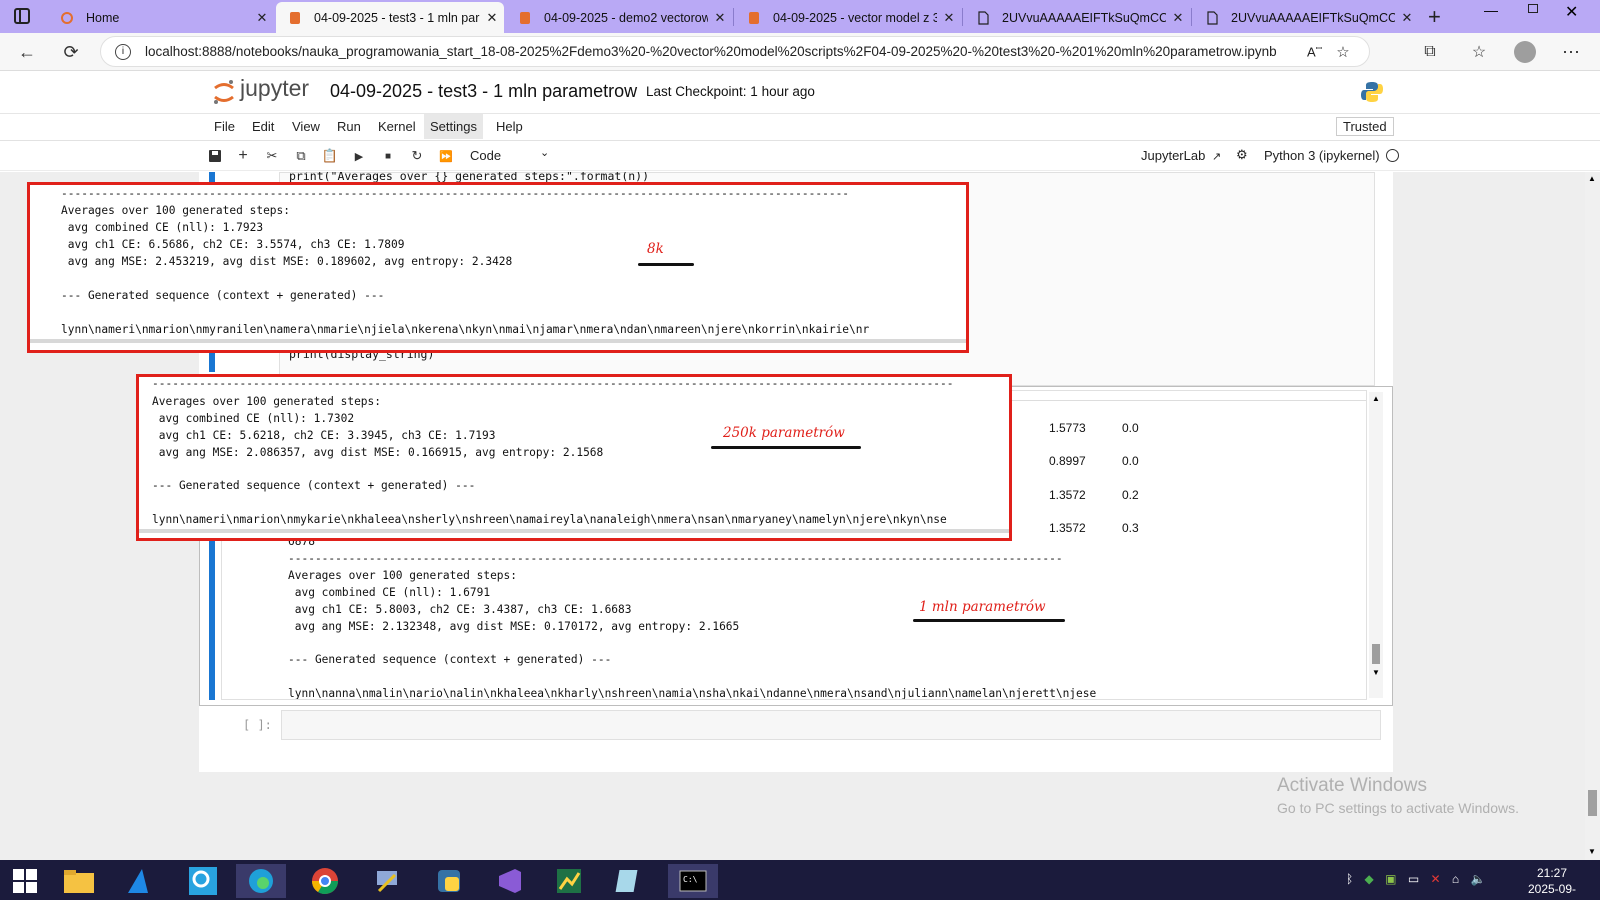  Describe the element at coordinates (349, 126) in the screenshot. I see `menu-run: Run` at that location.